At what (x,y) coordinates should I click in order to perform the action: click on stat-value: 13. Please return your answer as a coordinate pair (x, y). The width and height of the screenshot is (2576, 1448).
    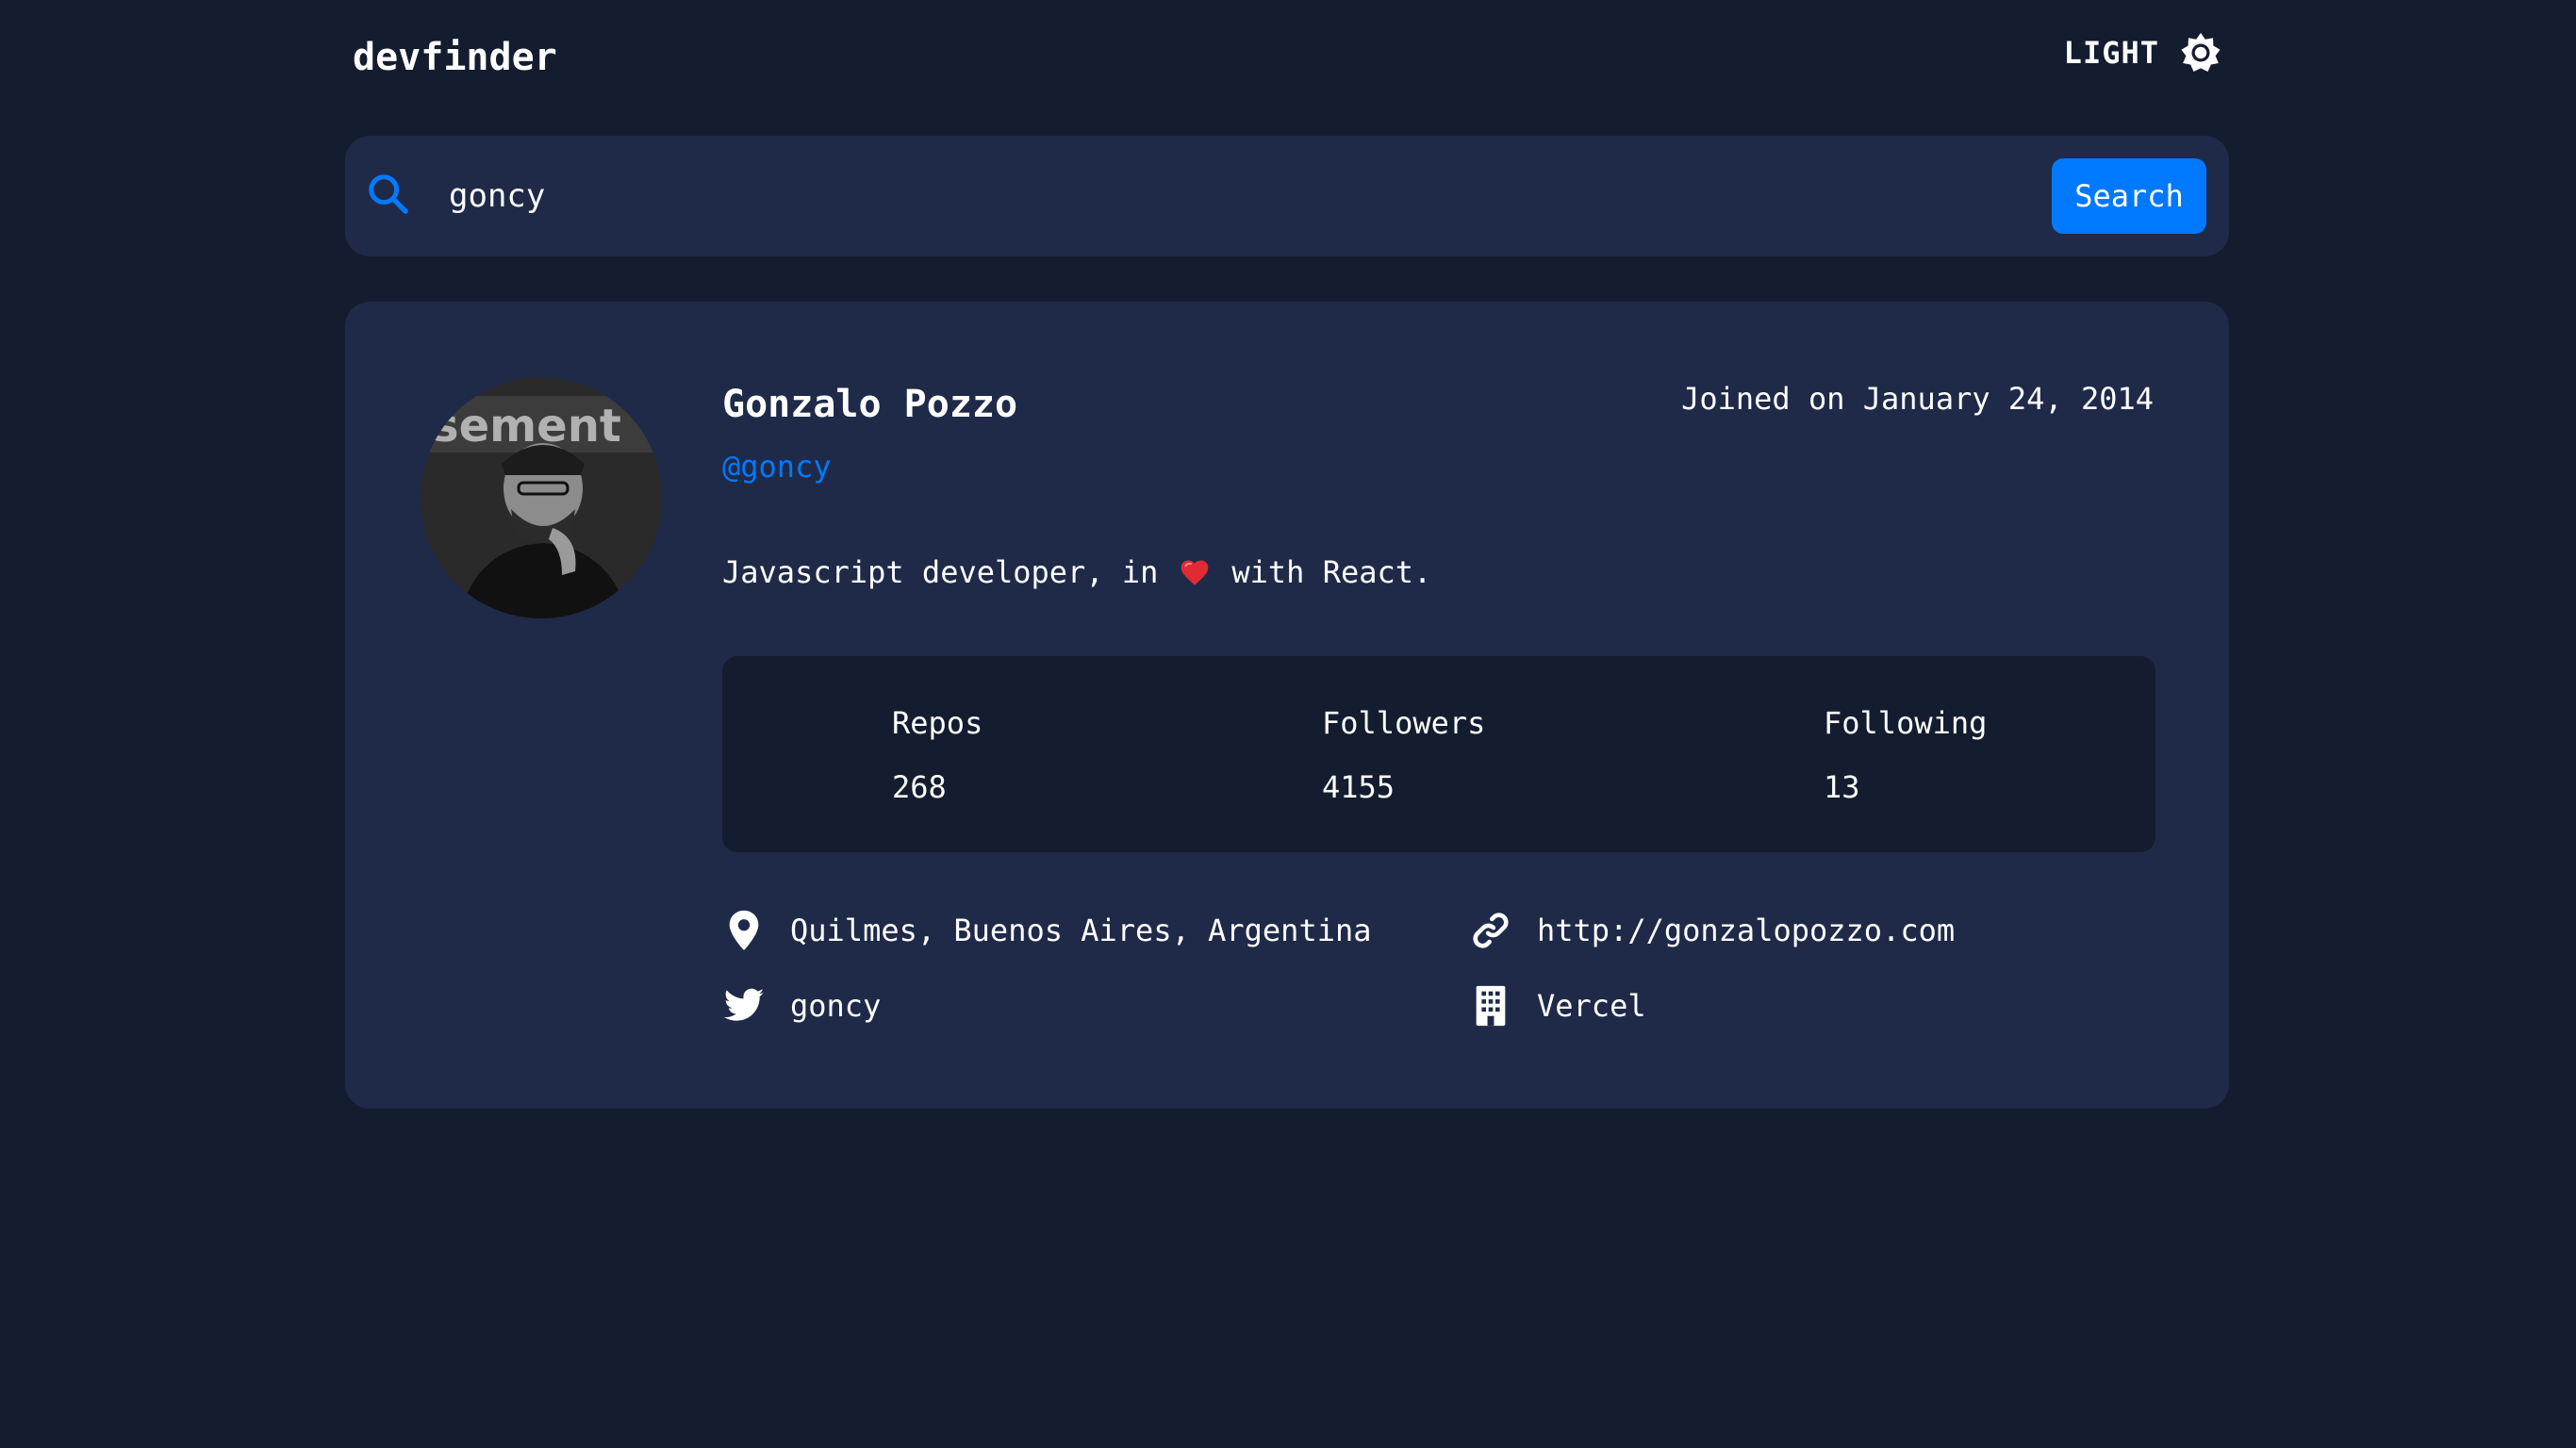
    Looking at the image, I should click on (1842, 787).